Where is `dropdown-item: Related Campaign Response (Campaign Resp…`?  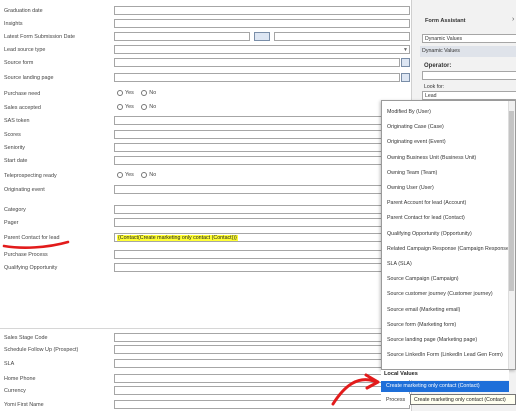 dropdown-item: Related Campaign Response (Campaign Resp… is located at coordinates (446, 249).